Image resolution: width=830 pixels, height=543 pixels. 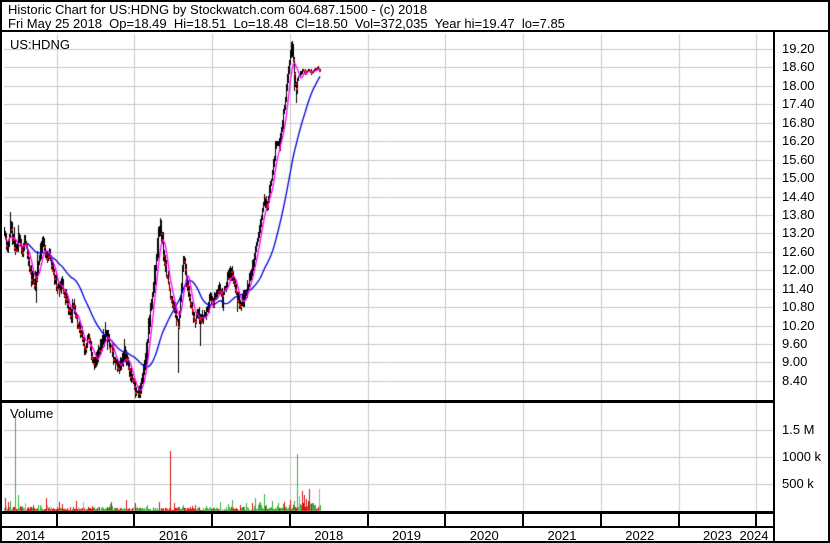 What do you see at coordinates (387, 527) in the screenshot?
I see `year-strip-line` at bounding box center [387, 527].